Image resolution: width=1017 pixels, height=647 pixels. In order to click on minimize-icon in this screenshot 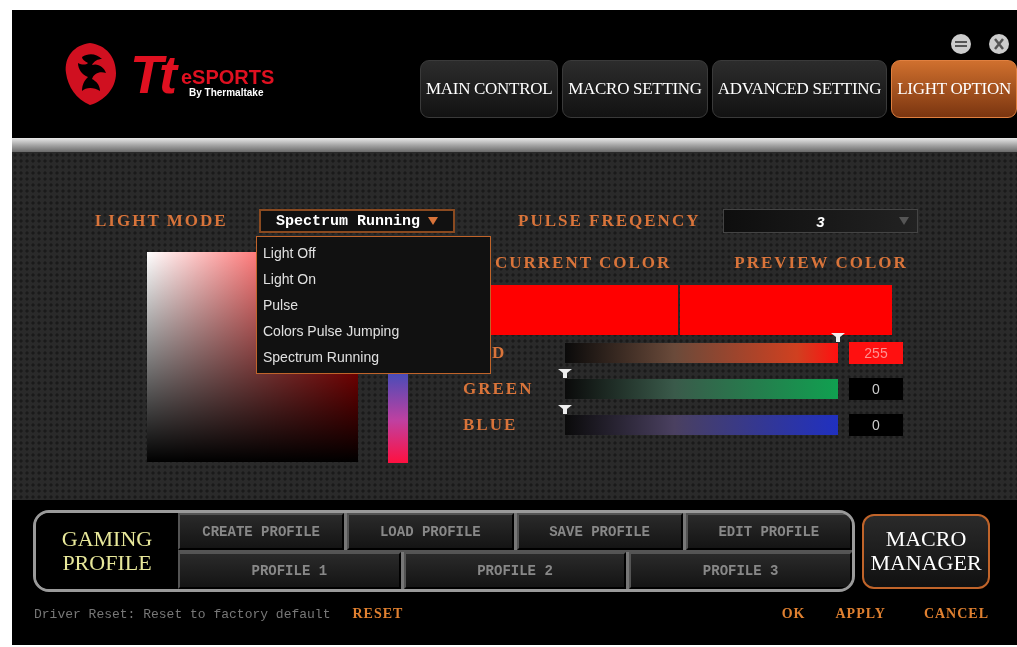, I will do `click(961, 44)`.